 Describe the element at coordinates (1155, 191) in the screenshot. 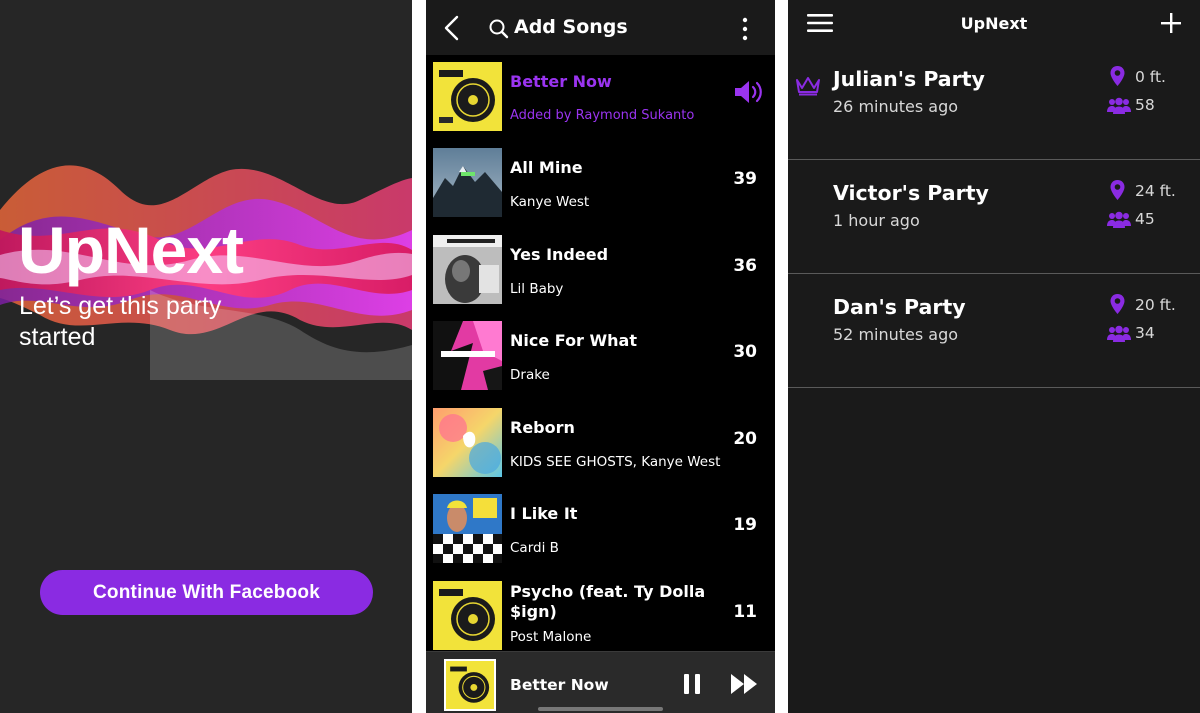

I see `party-distance: 24 ft.` at that location.